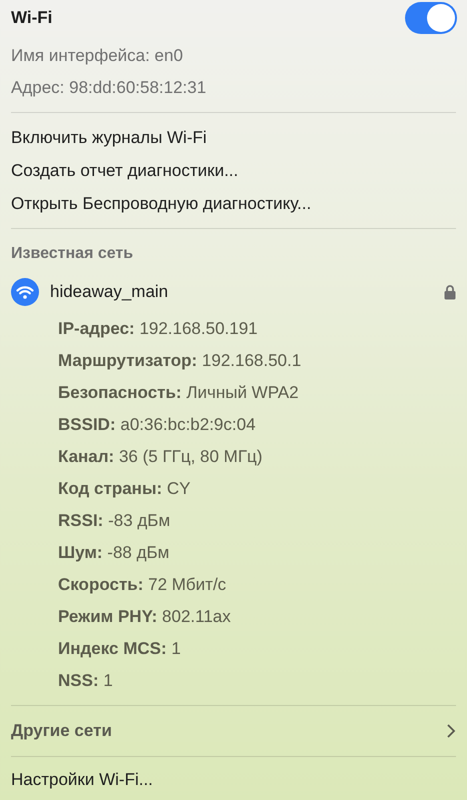 This screenshot has height=800, width=467. I want to click on wifi-toggle, so click(431, 18).